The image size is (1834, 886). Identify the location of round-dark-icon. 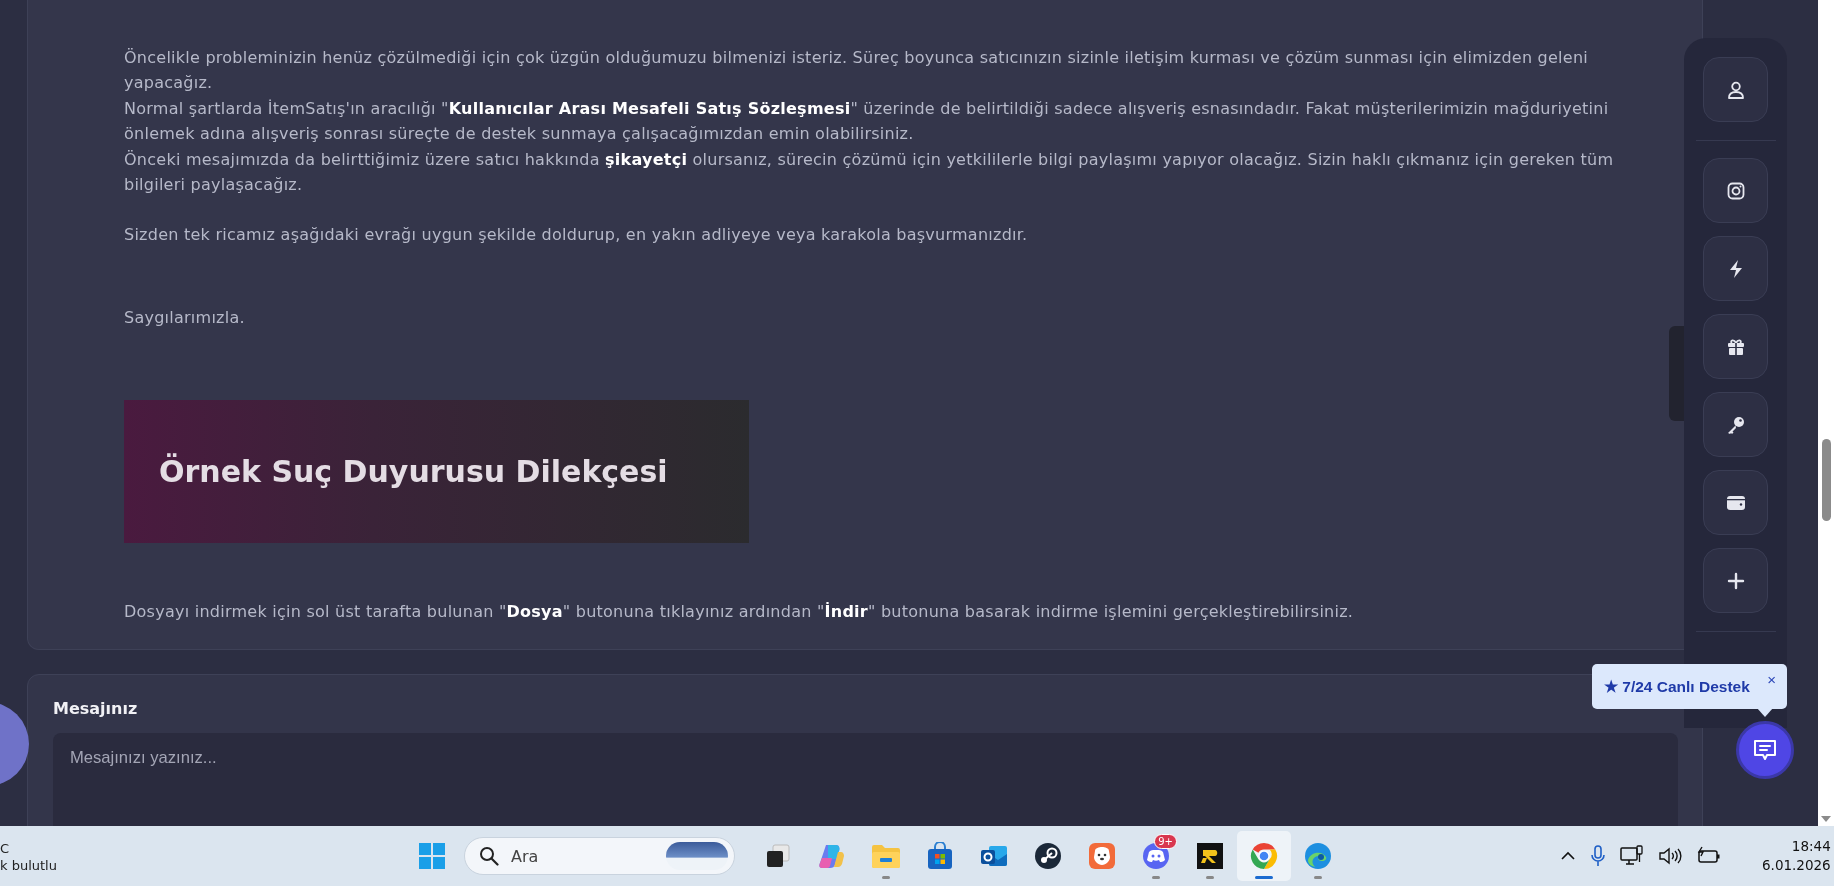
(1048, 856).